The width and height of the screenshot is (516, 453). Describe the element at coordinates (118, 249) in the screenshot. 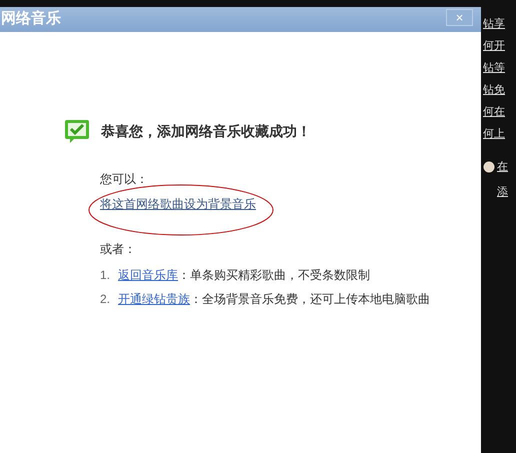

I see `alternative-label: 或者：` at that location.